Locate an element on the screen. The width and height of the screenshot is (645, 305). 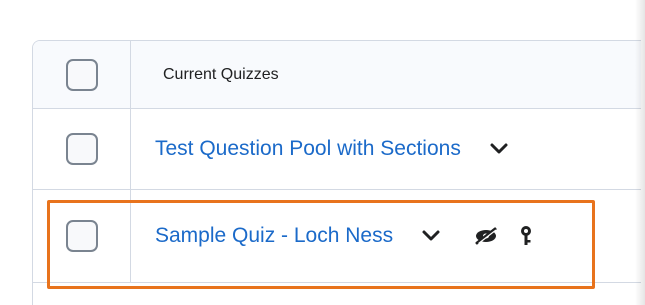
hidden-eye-icon is located at coordinates (486, 236).